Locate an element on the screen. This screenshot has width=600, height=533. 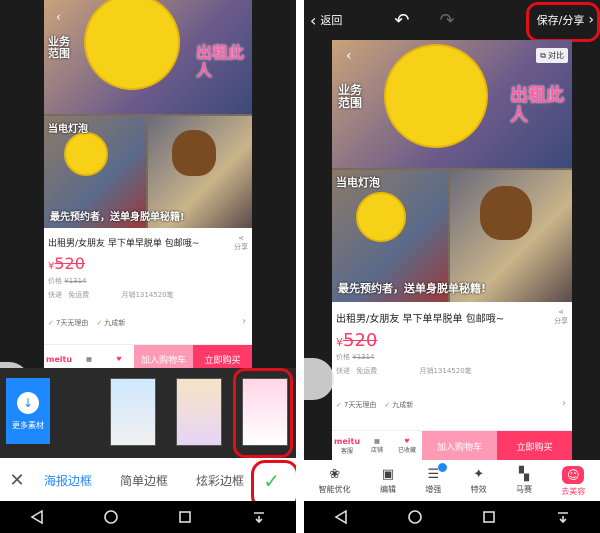
product-photo-collage: 业务范围 出租此人 当电灯泡 最先预约者，送单身脱单秘籍! ‹ is located at coordinates (148, 114).